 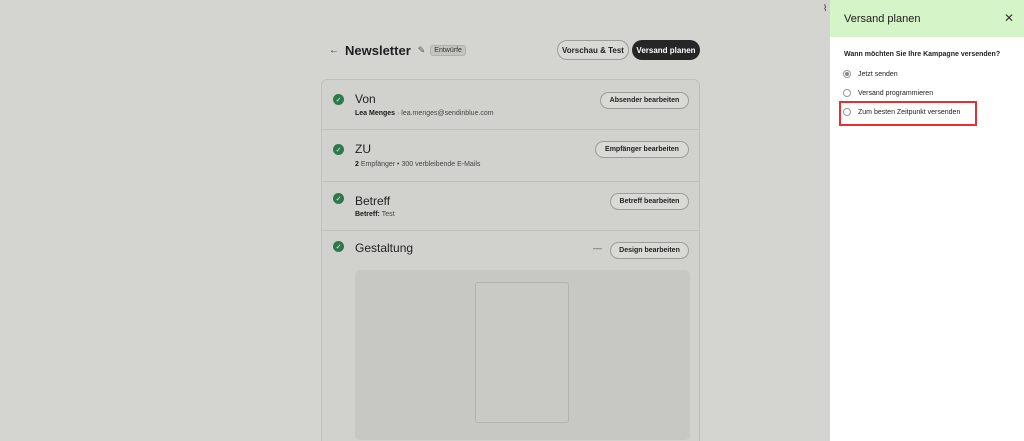 What do you see at coordinates (1009, 18) in the screenshot?
I see `close-icon: ✕` at bounding box center [1009, 18].